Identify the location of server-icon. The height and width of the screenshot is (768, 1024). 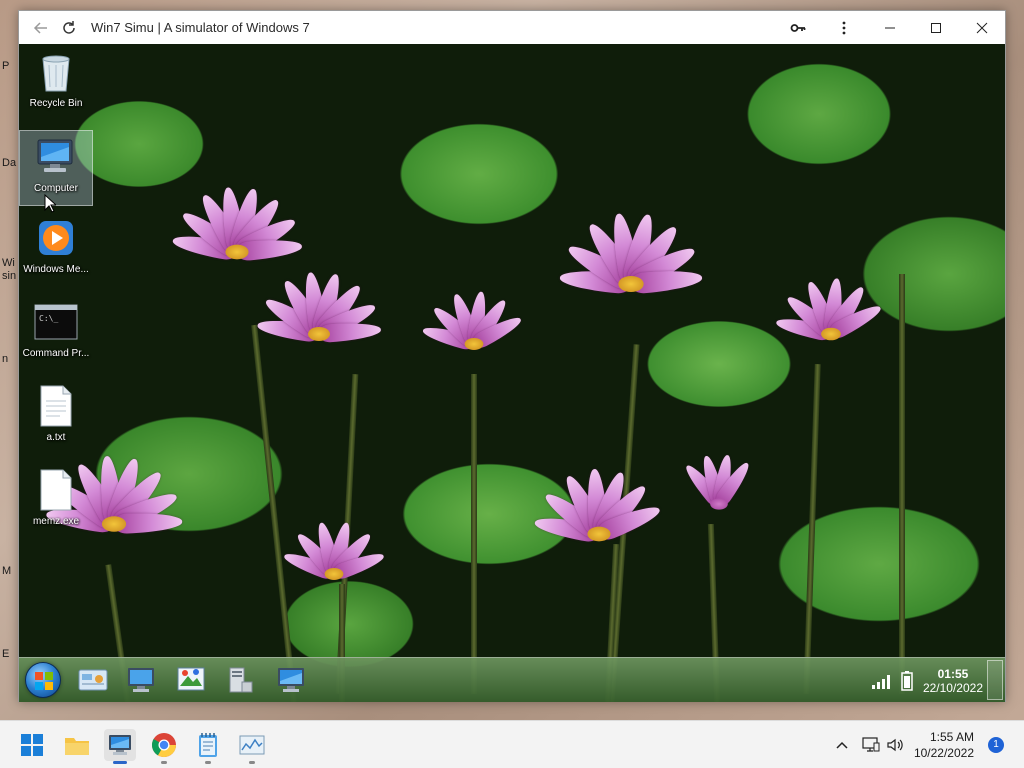
(241, 680).